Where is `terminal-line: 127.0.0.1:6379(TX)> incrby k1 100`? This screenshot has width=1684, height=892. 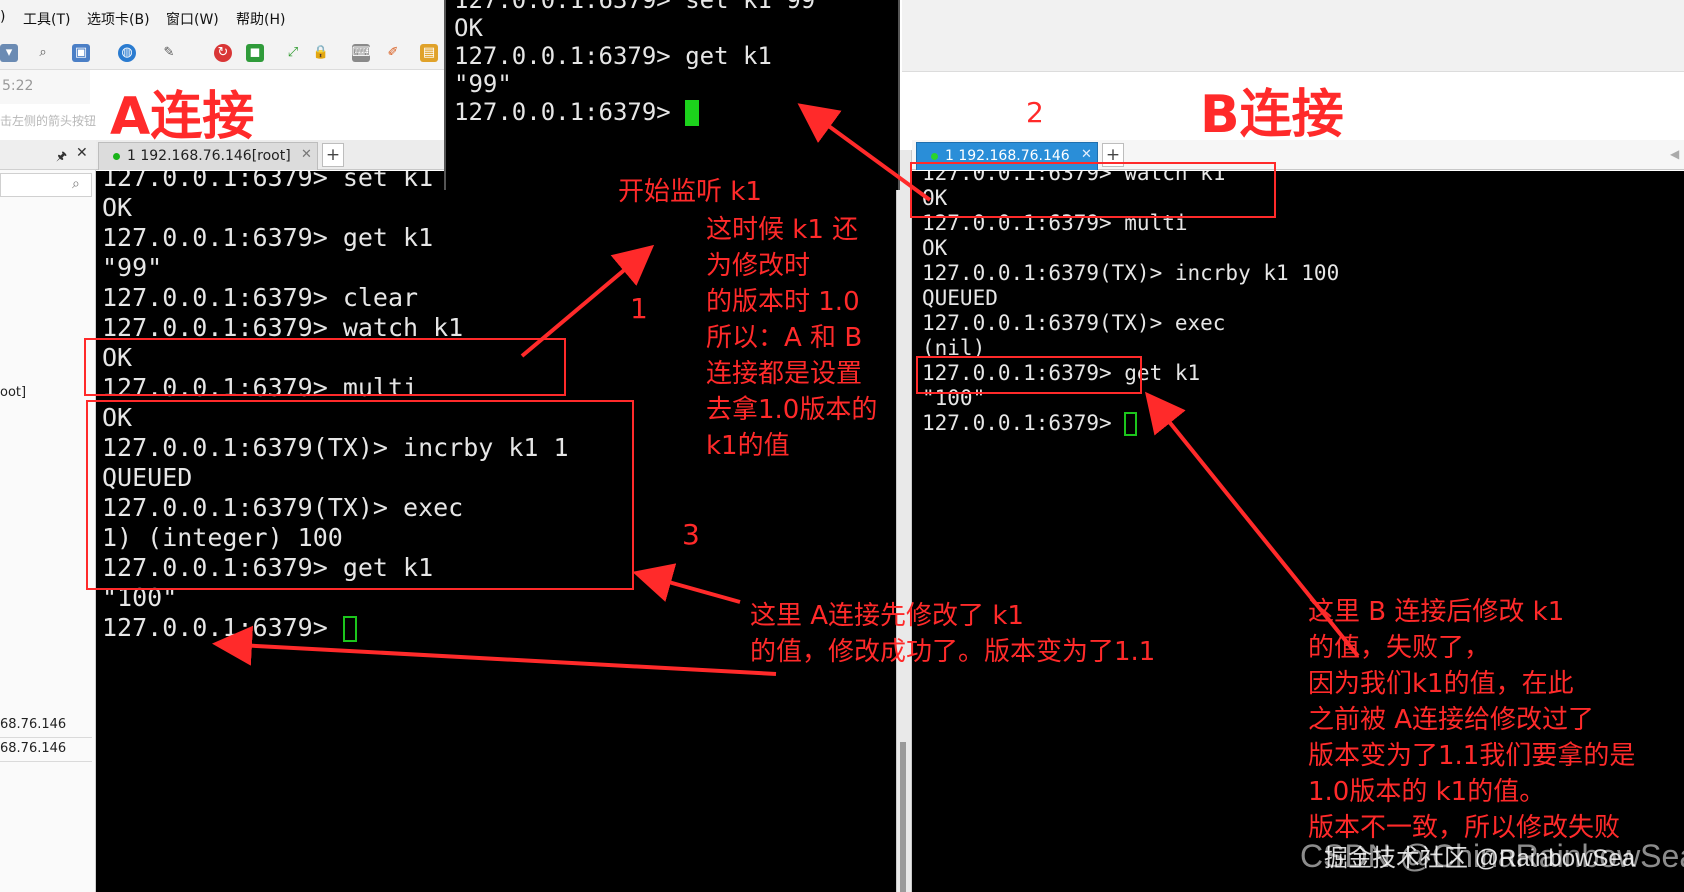
terminal-line: 127.0.0.1:6379(TX)> incrby k1 100 is located at coordinates (1131, 273).